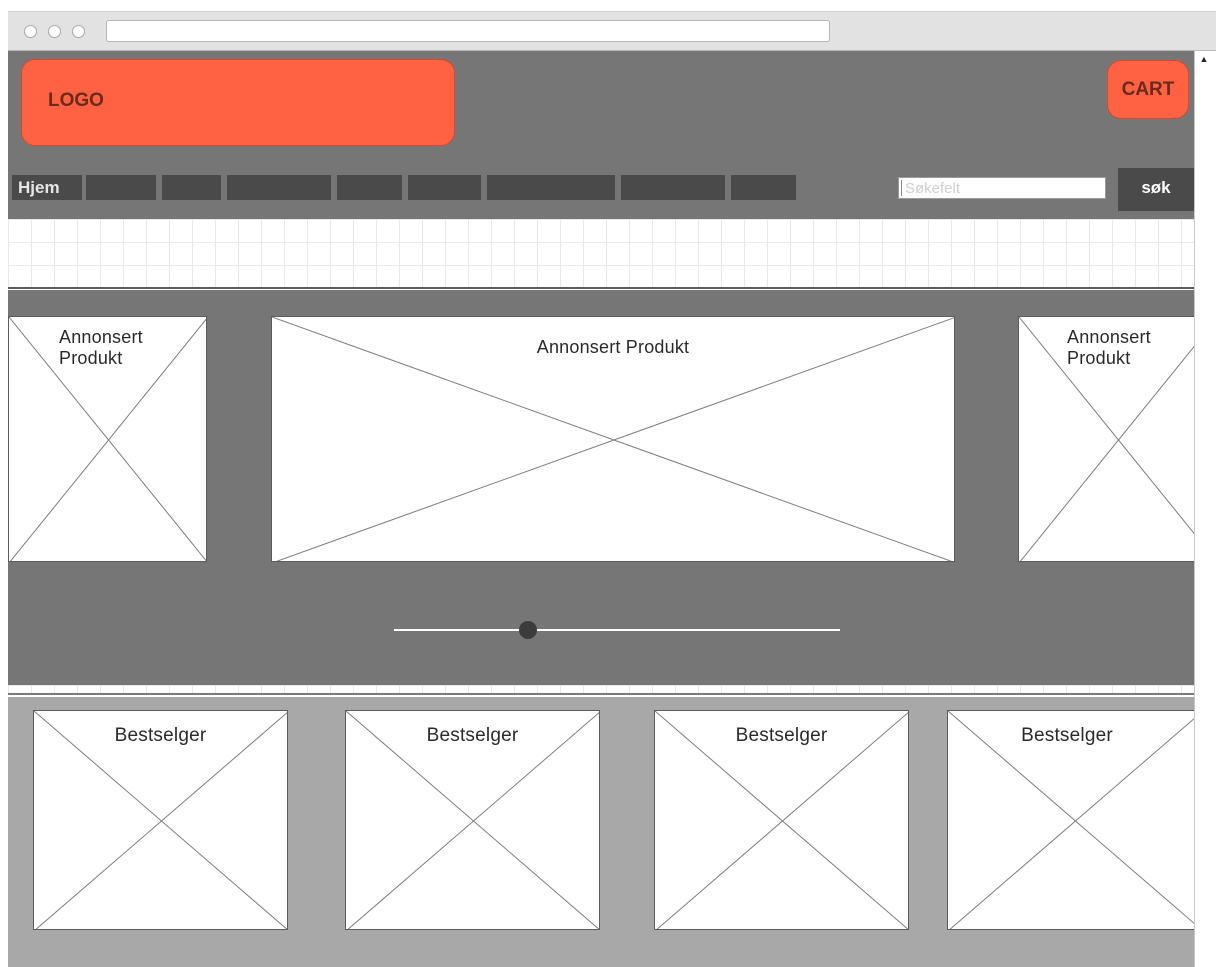  I want to click on cart-label: CART, so click(1148, 89).